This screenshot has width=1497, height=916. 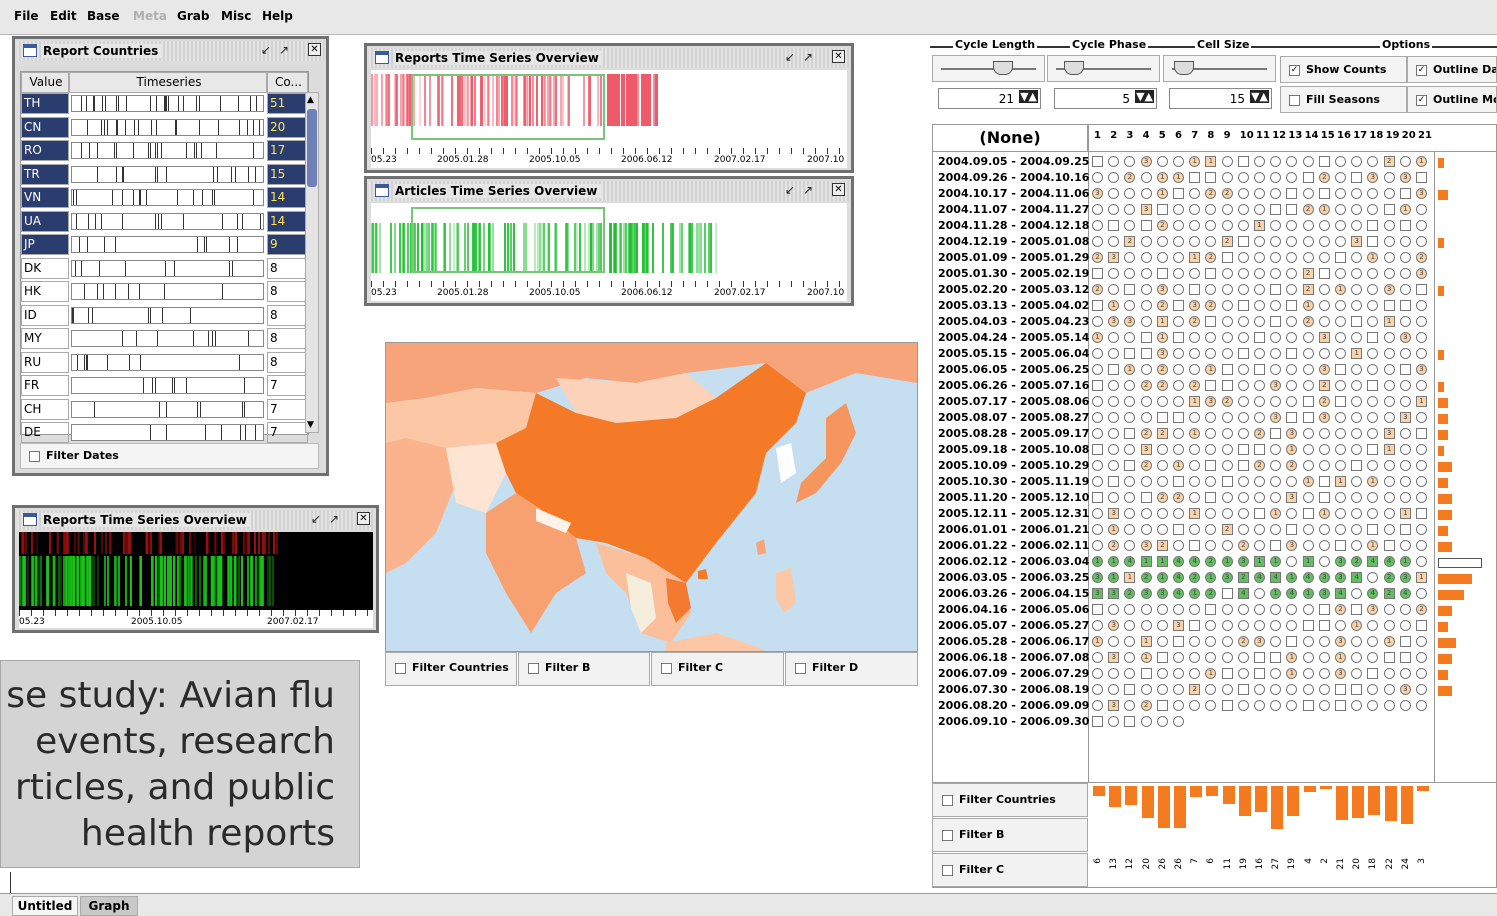 What do you see at coordinates (1013, 226) in the screenshot?
I see `date-row-label: 2004.11.28 - 2004.12.18` at bounding box center [1013, 226].